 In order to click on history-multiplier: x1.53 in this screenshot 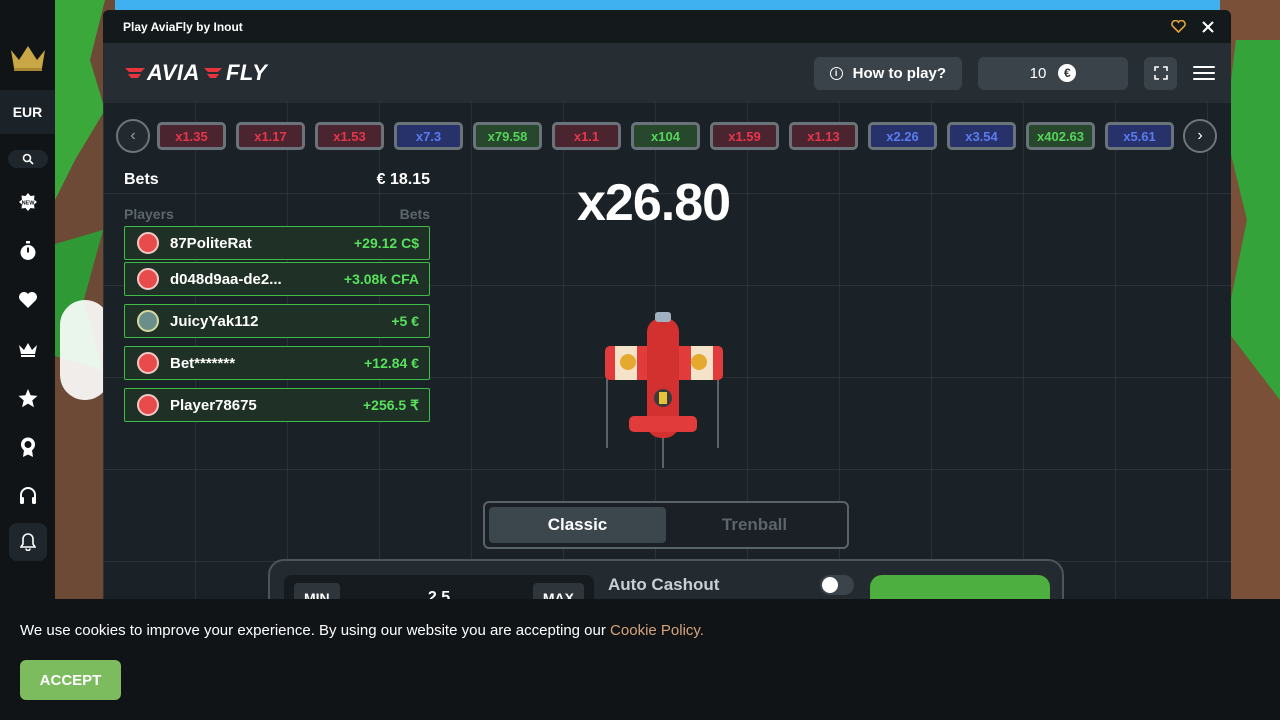, I will do `click(349, 136)`.